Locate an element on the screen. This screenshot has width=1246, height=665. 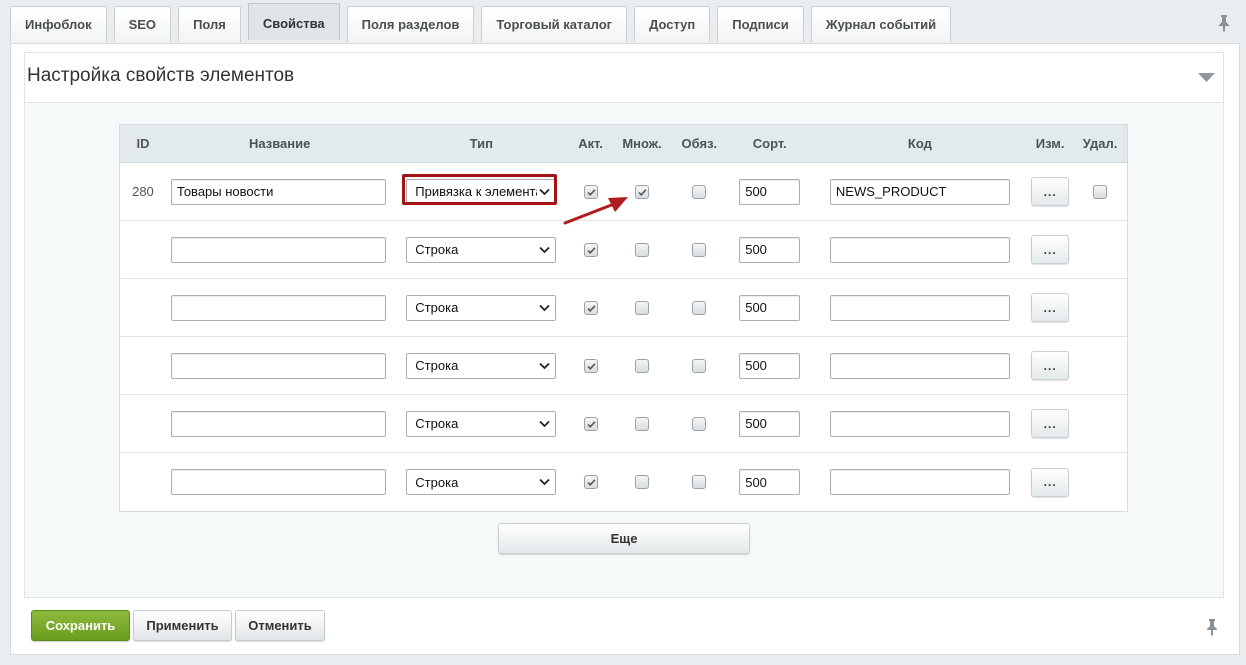
header-id: ID is located at coordinates (143, 143).